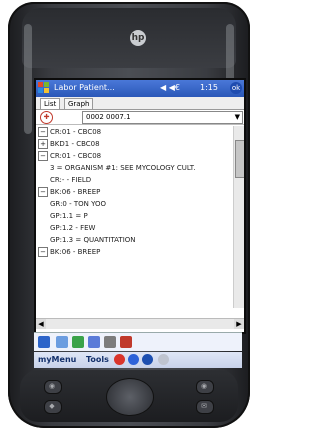 This screenshot has width=320, height=432. Describe the element at coordinates (123, 168) in the screenshot. I see `list-item-label: 3 = ORGANISM #1: SEE MYCOLOGY CULT.` at that location.